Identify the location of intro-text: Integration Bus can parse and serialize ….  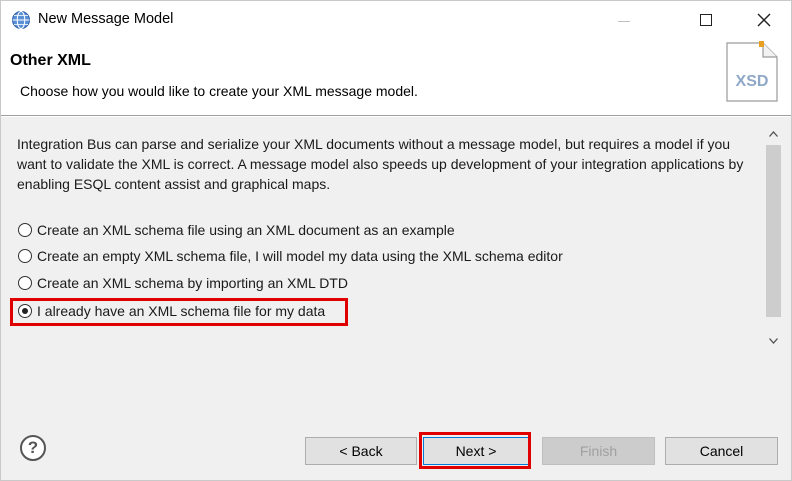
(380, 164).